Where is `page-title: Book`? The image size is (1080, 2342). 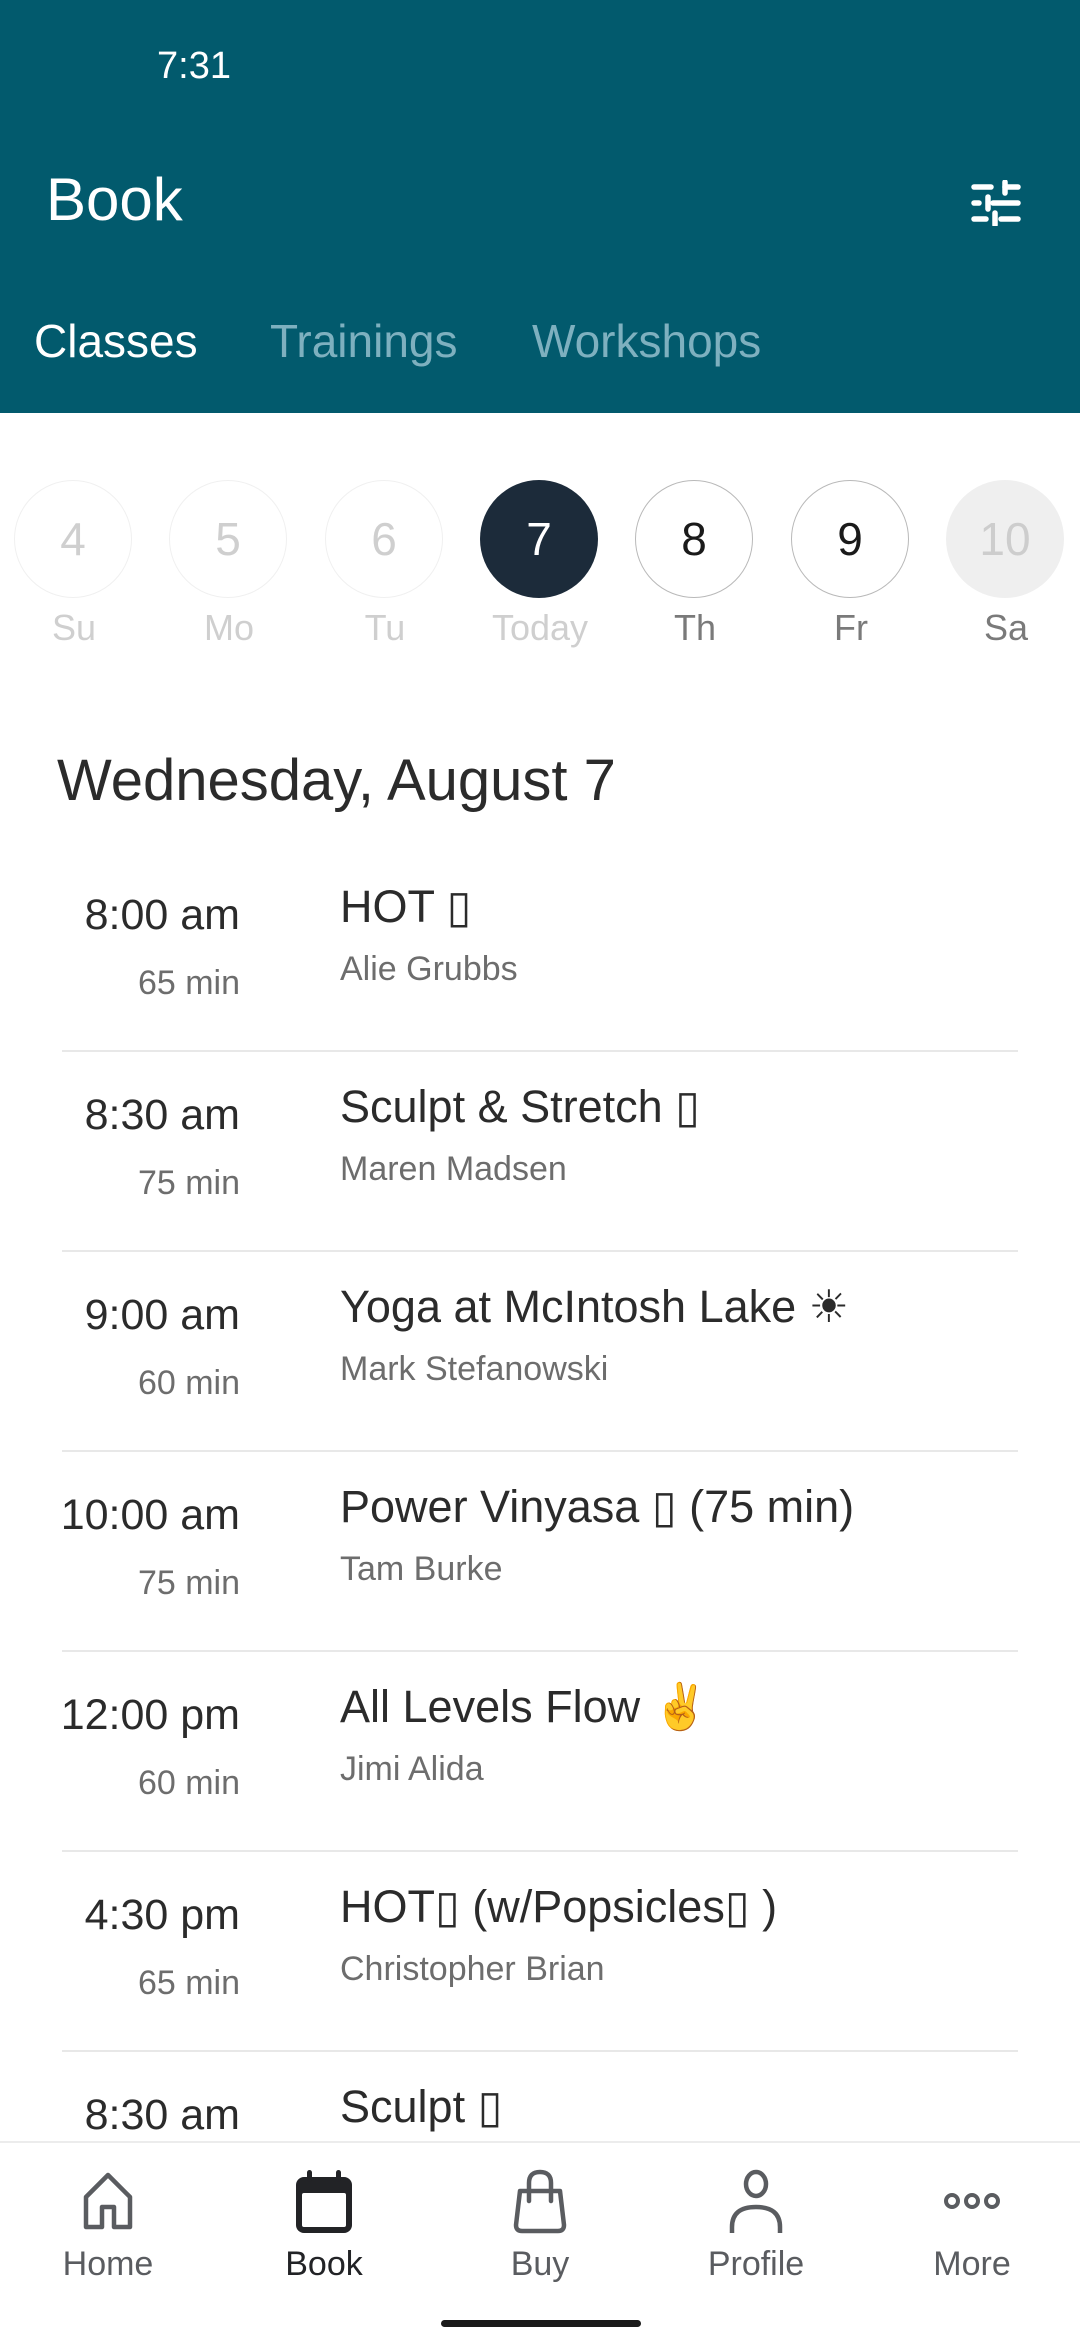 page-title: Book is located at coordinates (114, 199).